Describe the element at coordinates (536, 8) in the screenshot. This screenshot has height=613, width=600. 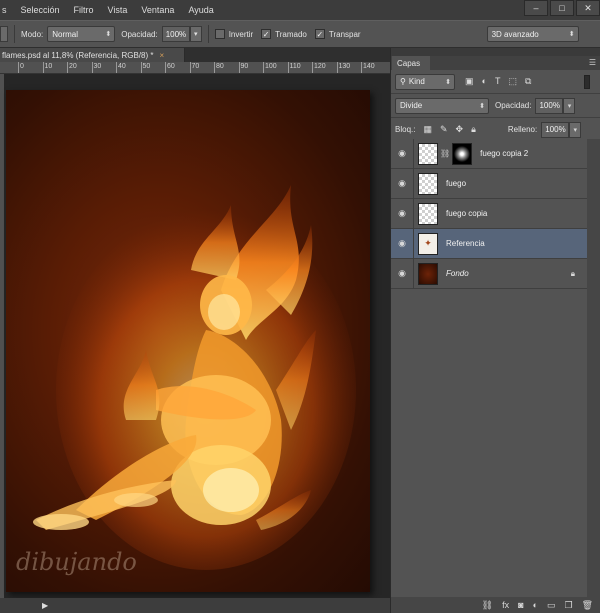
I see `minimize-button: –` at that location.